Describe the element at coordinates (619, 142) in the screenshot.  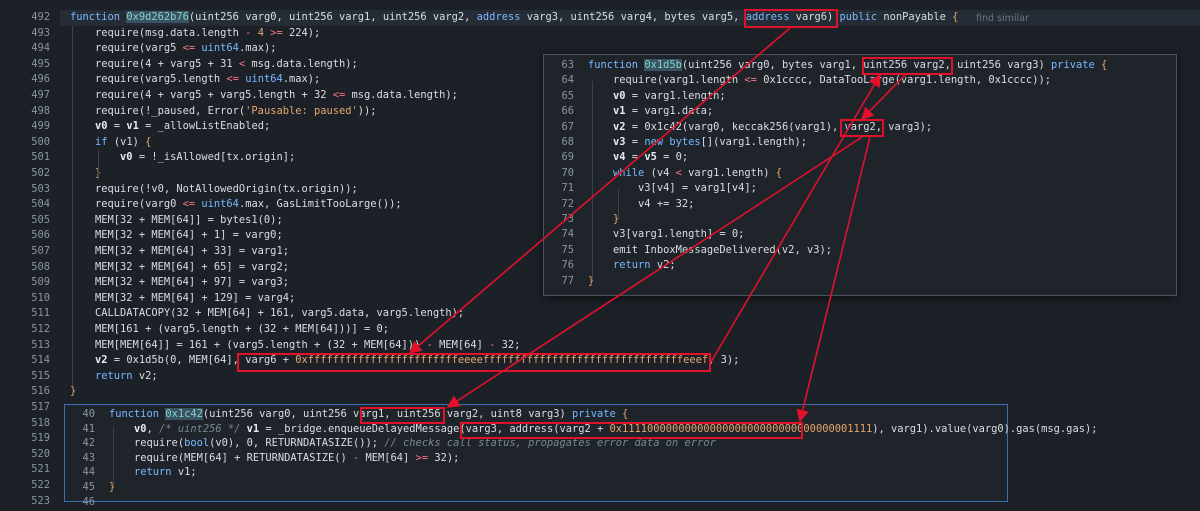
I see `code-token: v3` at that location.